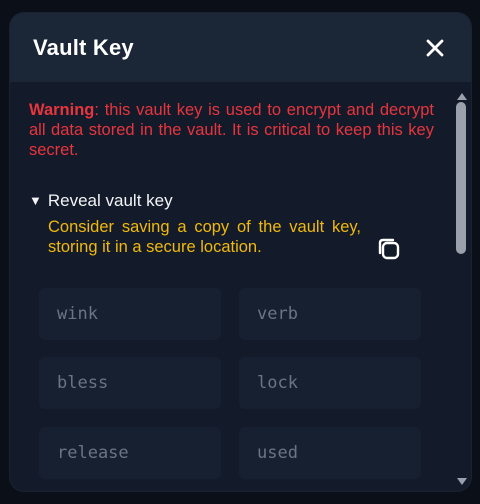 The width and height of the screenshot is (480, 504). I want to click on reveal-vault-key-toggle: ▼ Reveal vault key, so click(101, 201).